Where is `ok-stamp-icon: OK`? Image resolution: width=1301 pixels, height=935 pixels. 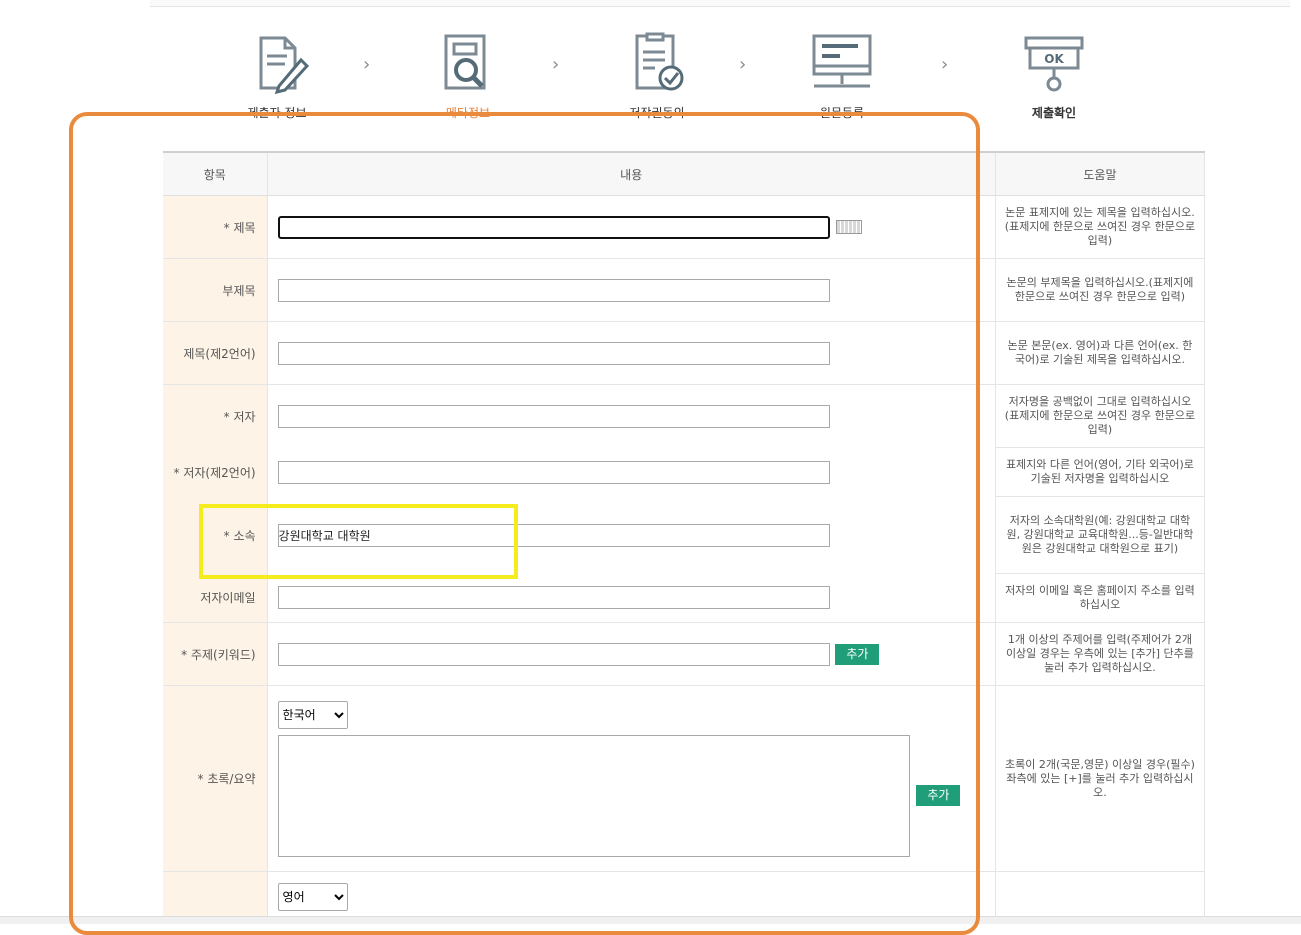
ok-stamp-icon: OK is located at coordinates (1054, 64).